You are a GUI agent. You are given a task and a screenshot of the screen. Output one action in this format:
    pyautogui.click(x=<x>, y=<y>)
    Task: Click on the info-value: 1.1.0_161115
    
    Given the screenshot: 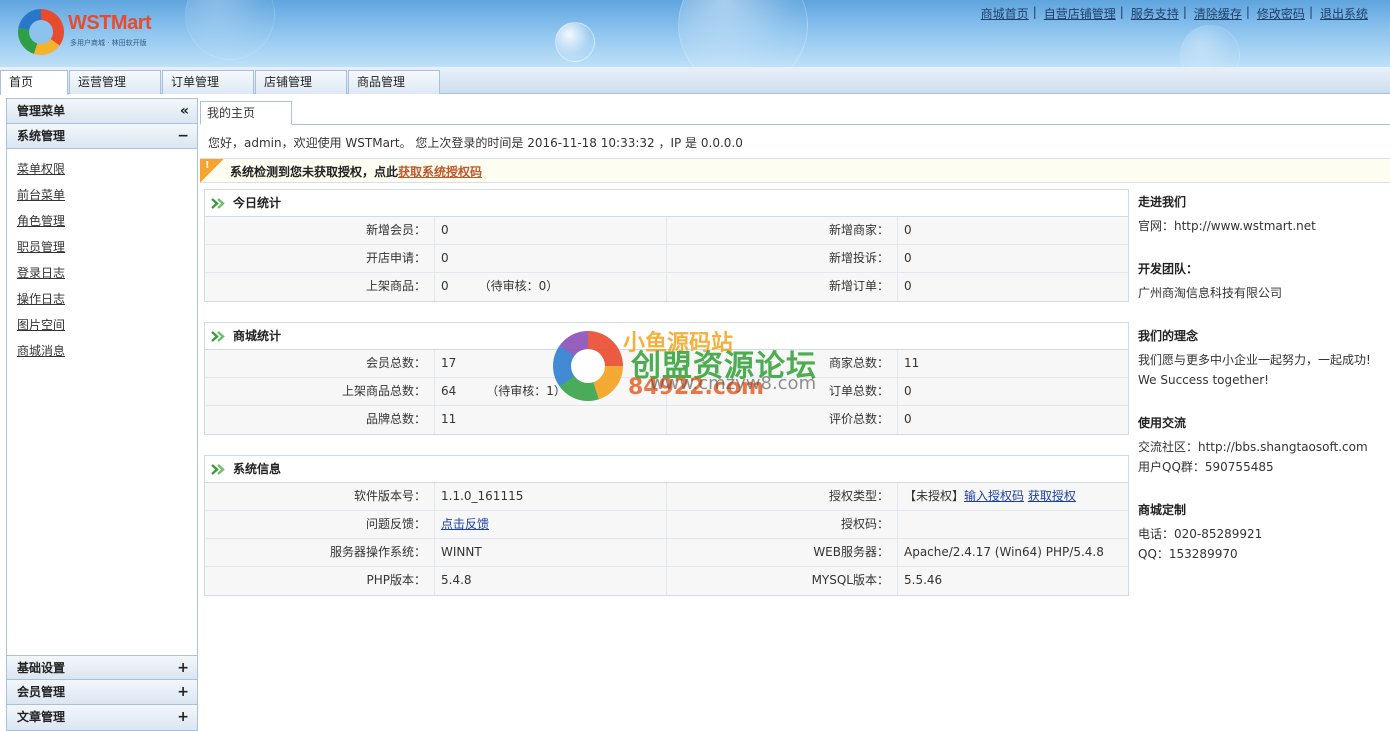 What is the action you would take?
    pyautogui.click(x=551, y=496)
    